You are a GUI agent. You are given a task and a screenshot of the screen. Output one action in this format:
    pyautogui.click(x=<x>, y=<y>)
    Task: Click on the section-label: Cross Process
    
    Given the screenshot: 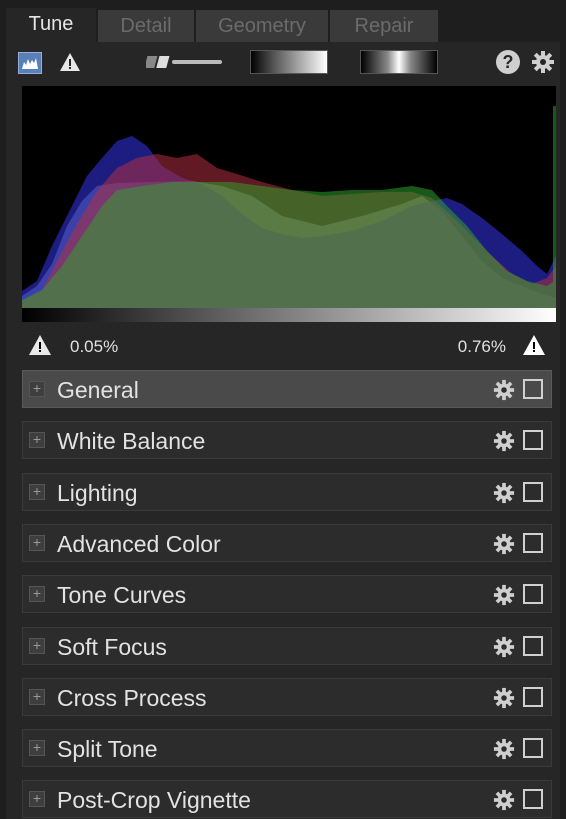 What is the action you would take?
    pyautogui.click(x=132, y=697)
    